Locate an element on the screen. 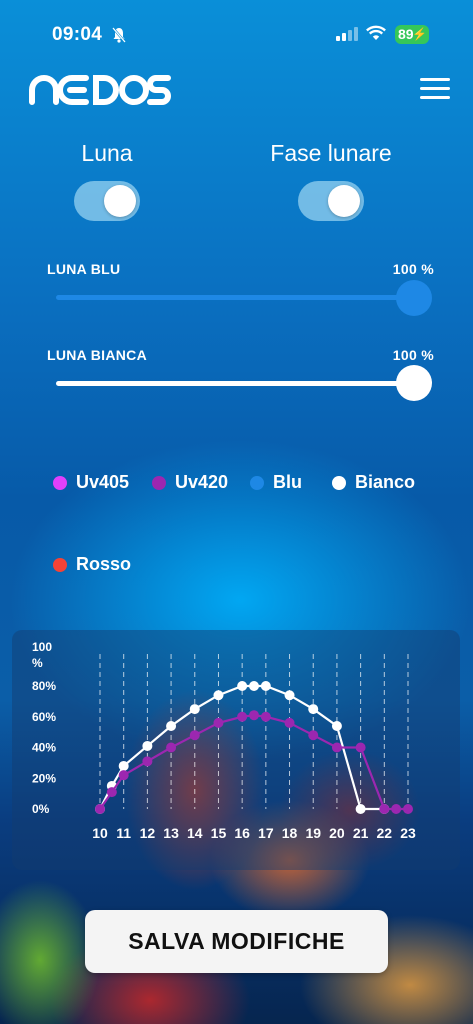 The height and width of the screenshot is (1024, 473). chart-ytick-label: 40% is located at coordinates (44, 748).